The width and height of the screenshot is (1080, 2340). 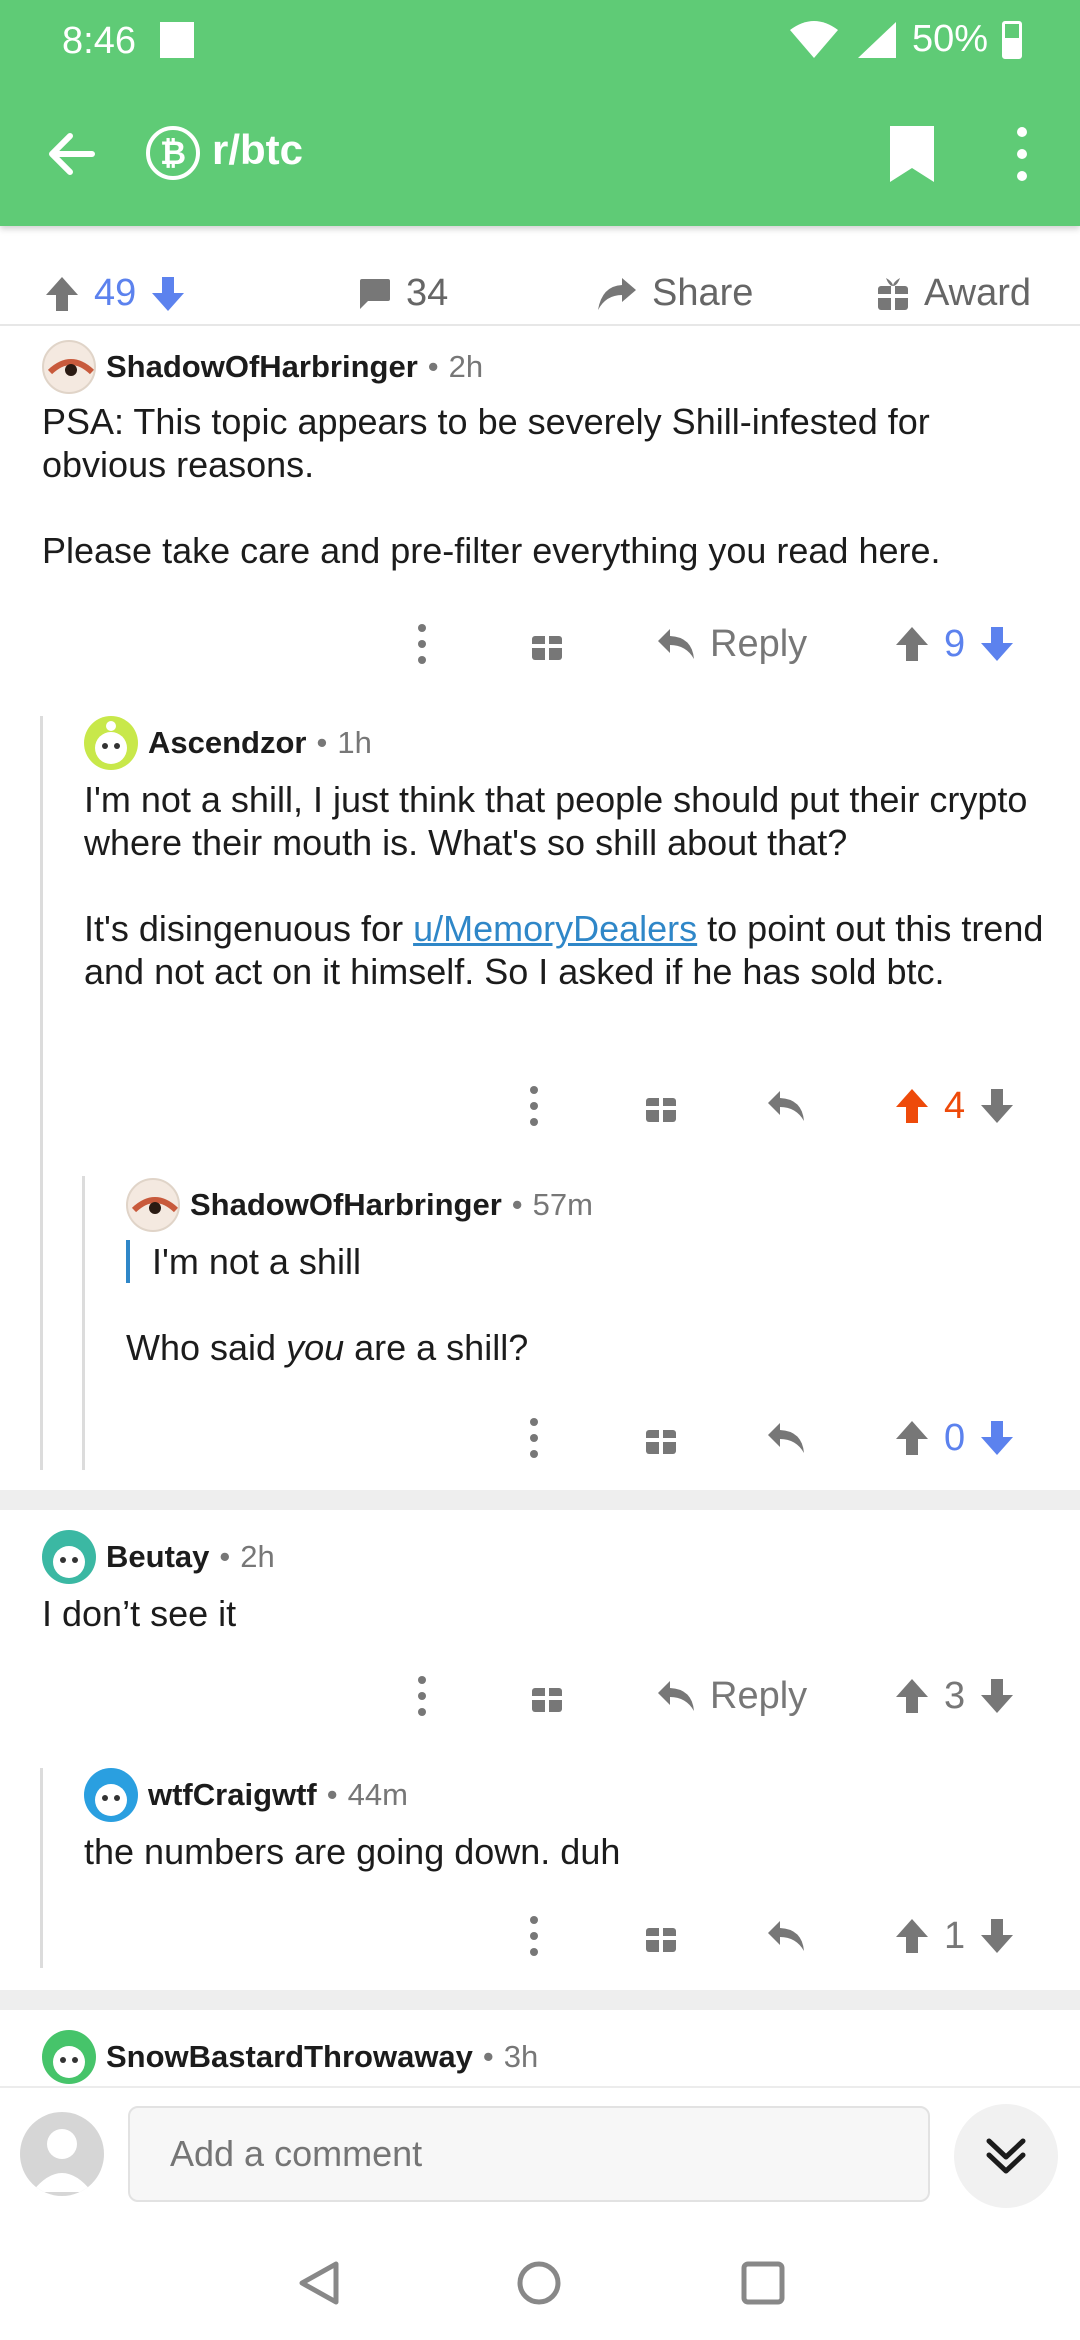 What do you see at coordinates (529, 2154) in the screenshot?
I see `add-comment-input` at bounding box center [529, 2154].